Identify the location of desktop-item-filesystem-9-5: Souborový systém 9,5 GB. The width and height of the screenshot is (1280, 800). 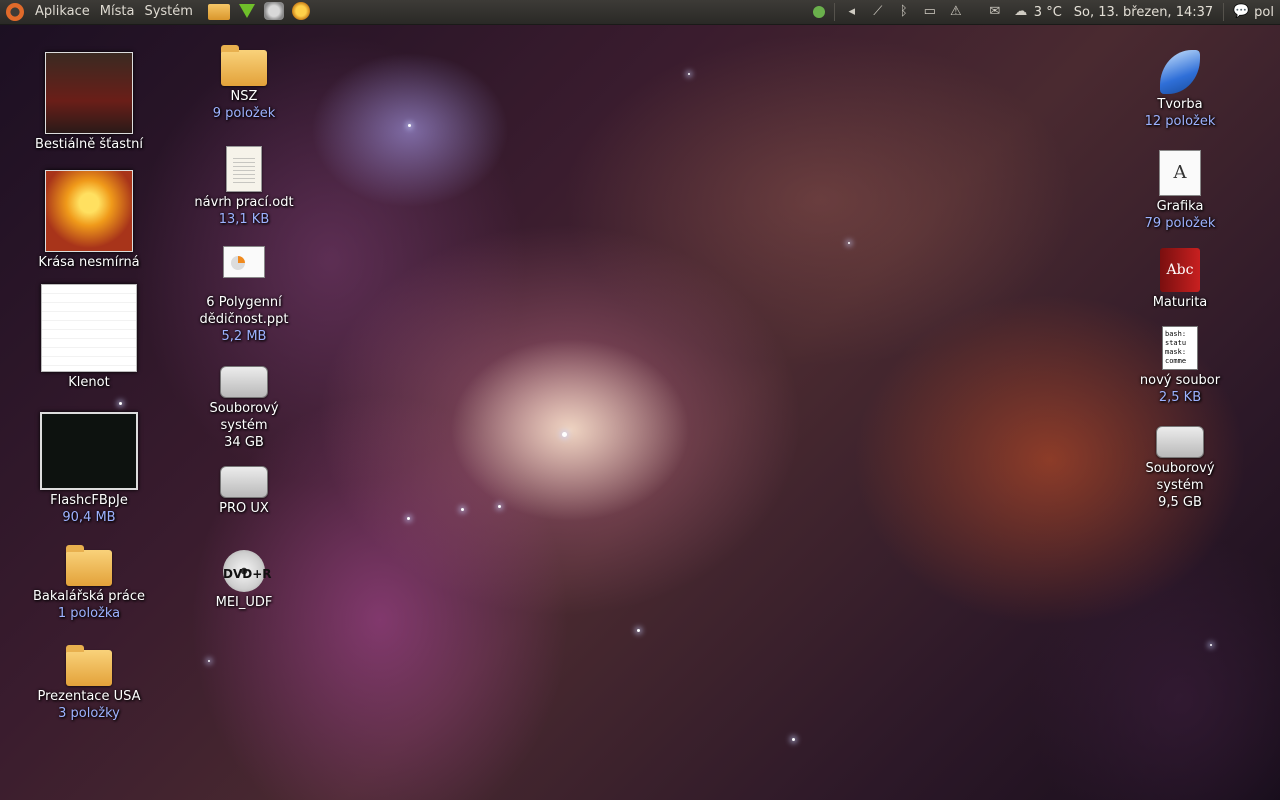
(1180, 468).